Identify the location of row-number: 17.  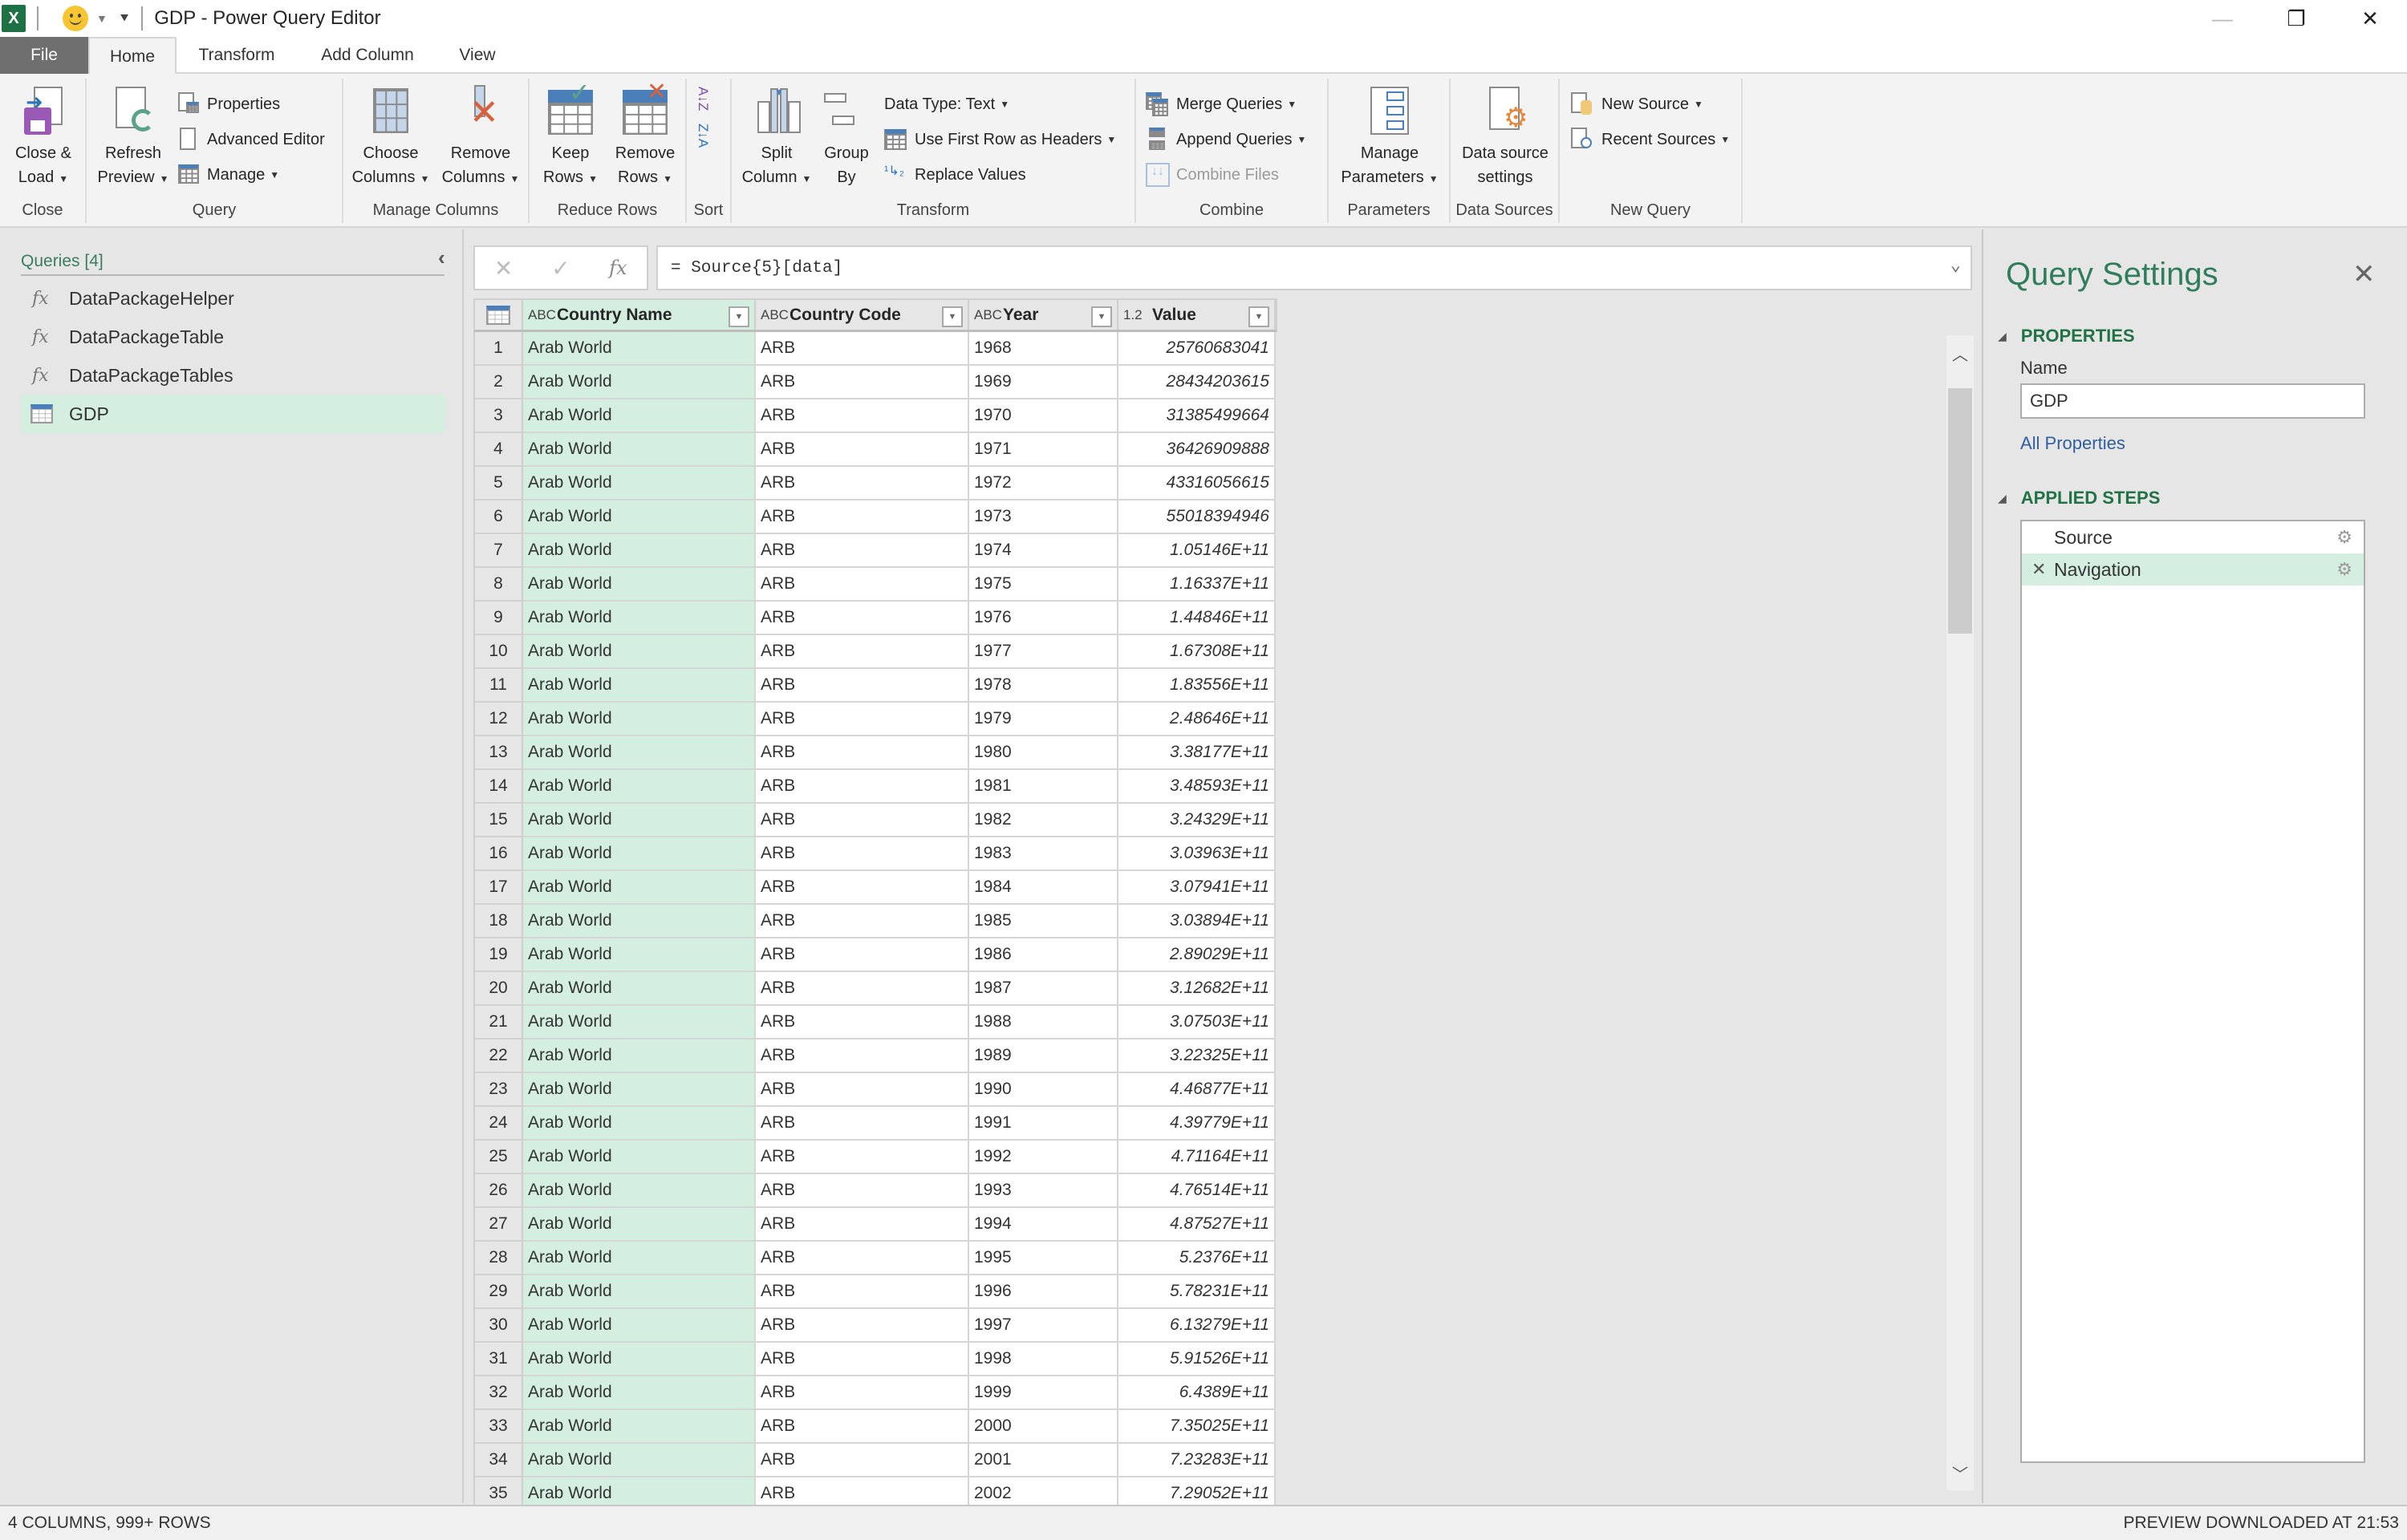
(499, 888).